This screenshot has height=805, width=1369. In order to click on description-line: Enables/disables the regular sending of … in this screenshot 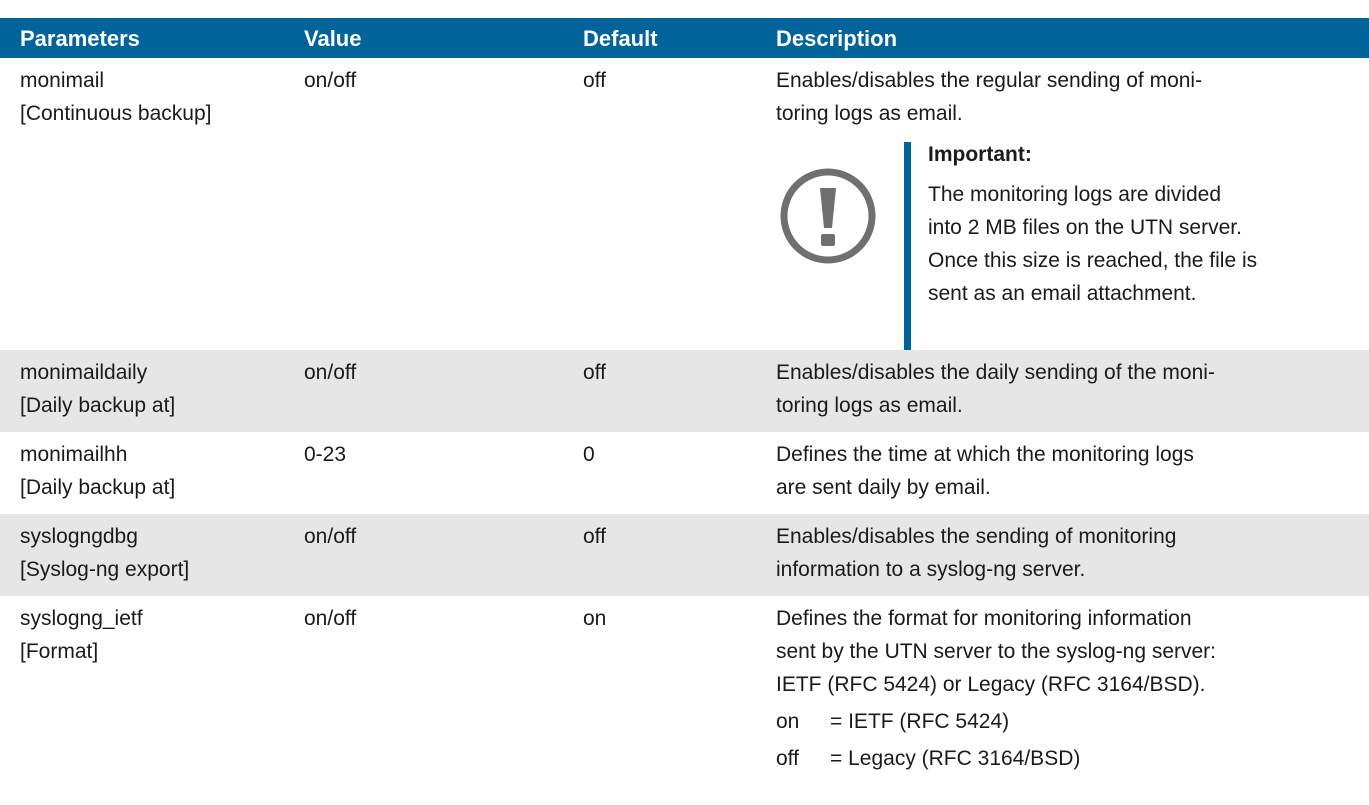, I will do `click(989, 80)`.